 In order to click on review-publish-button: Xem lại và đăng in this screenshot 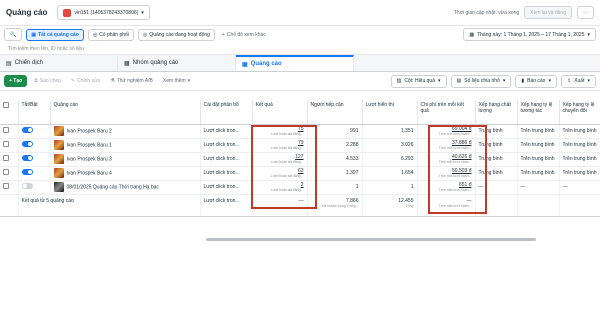, I will do `click(548, 12)`.